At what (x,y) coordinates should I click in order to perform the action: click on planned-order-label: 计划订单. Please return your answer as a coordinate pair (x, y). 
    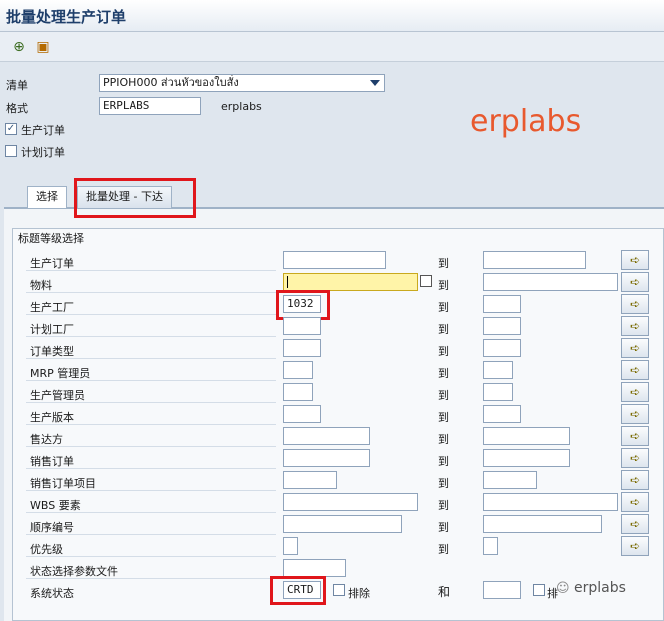
    Looking at the image, I should click on (43, 152).